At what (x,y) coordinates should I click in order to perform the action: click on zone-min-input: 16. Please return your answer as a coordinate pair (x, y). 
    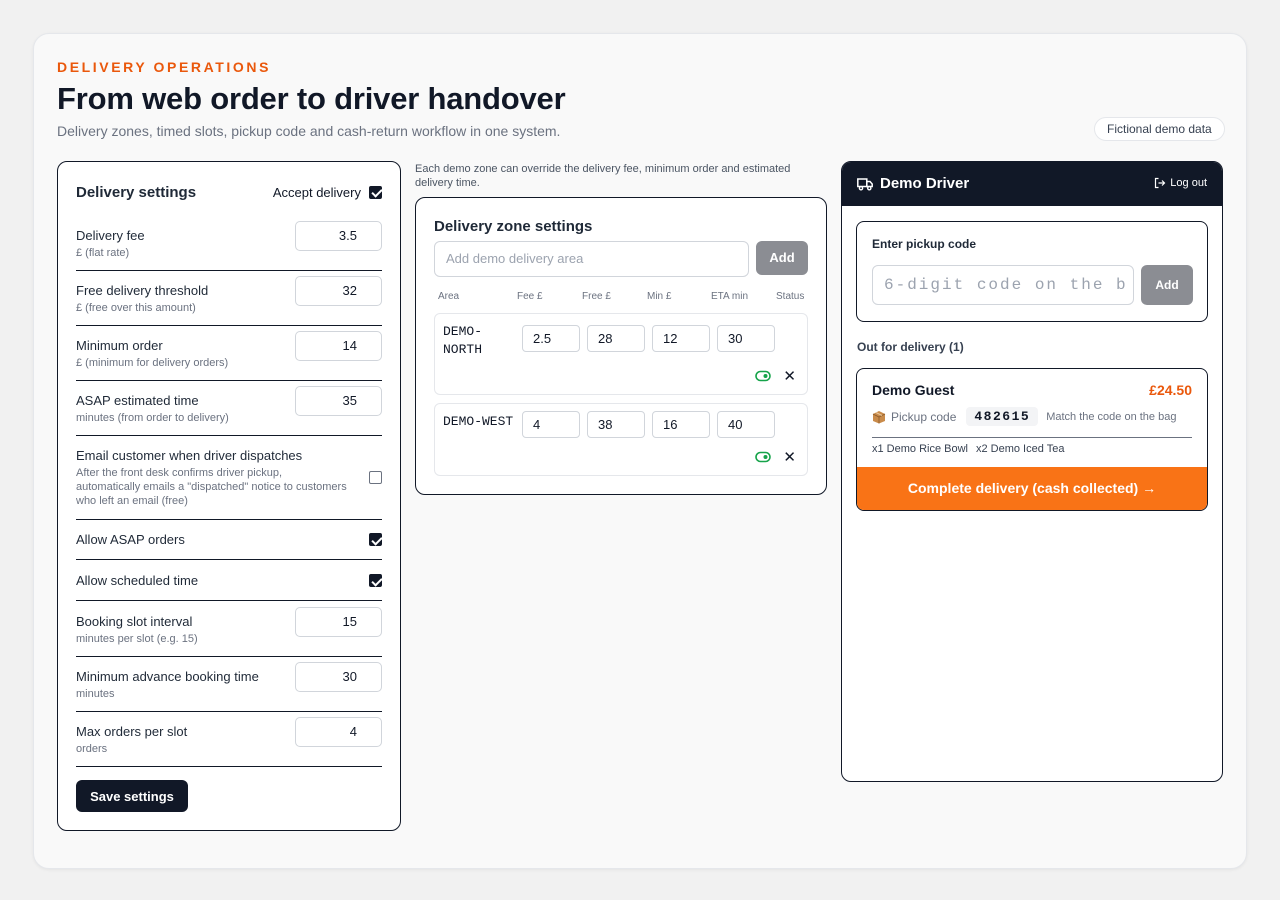
    Looking at the image, I should click on (681, 424).